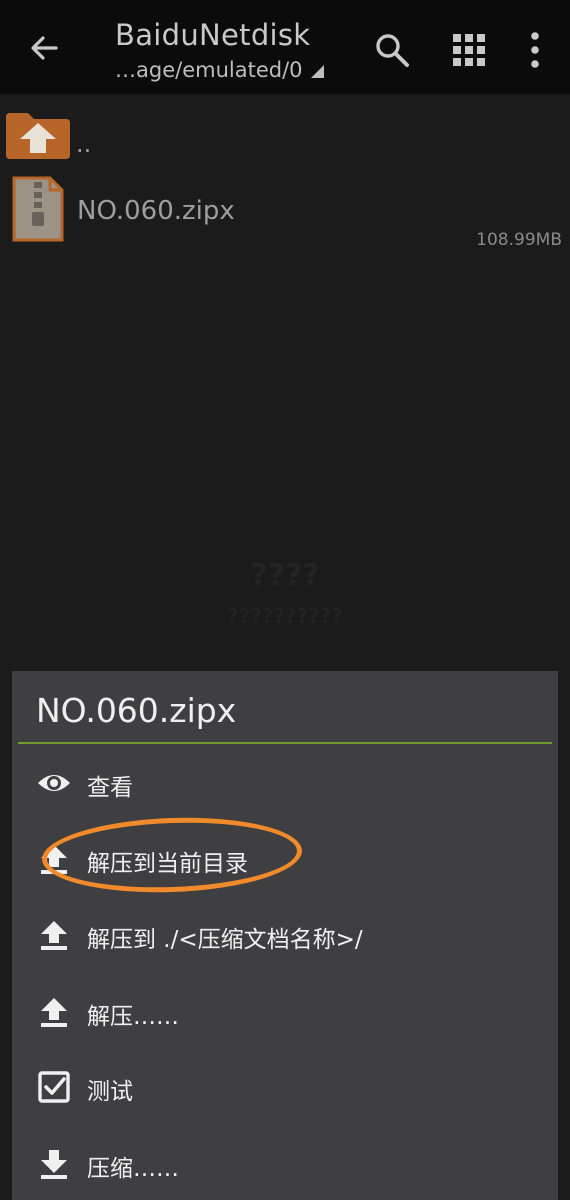 This screenshot has width=570, height=1200. What do you see at coordinates (38, 135) in the screenshot?
I see `folder-up-icon` at bounding box center [38, 135].